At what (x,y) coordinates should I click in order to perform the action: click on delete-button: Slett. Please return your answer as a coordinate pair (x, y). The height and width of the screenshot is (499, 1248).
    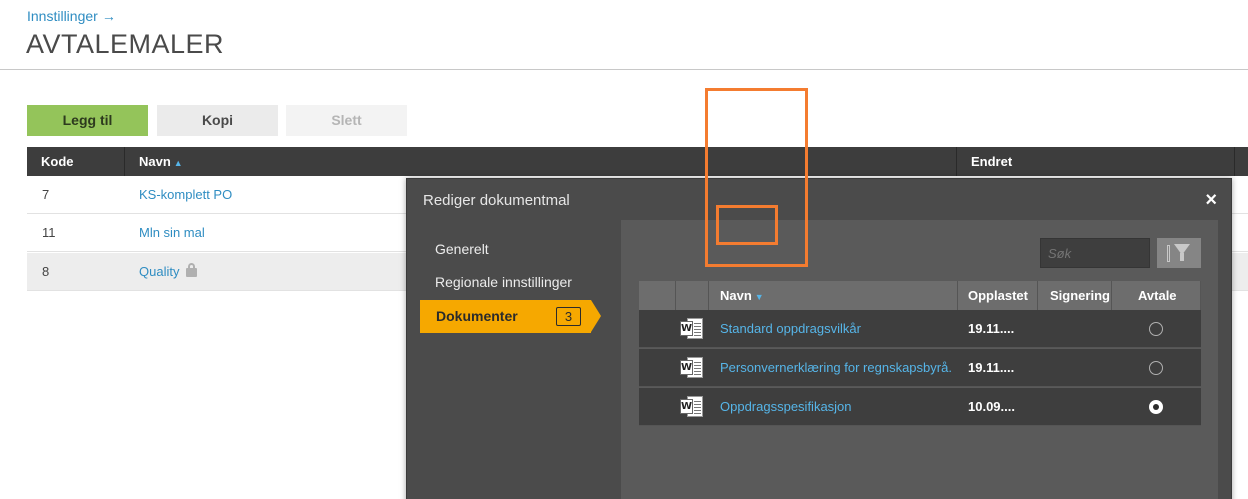
    Looking at the image, I should click on (346, 120).